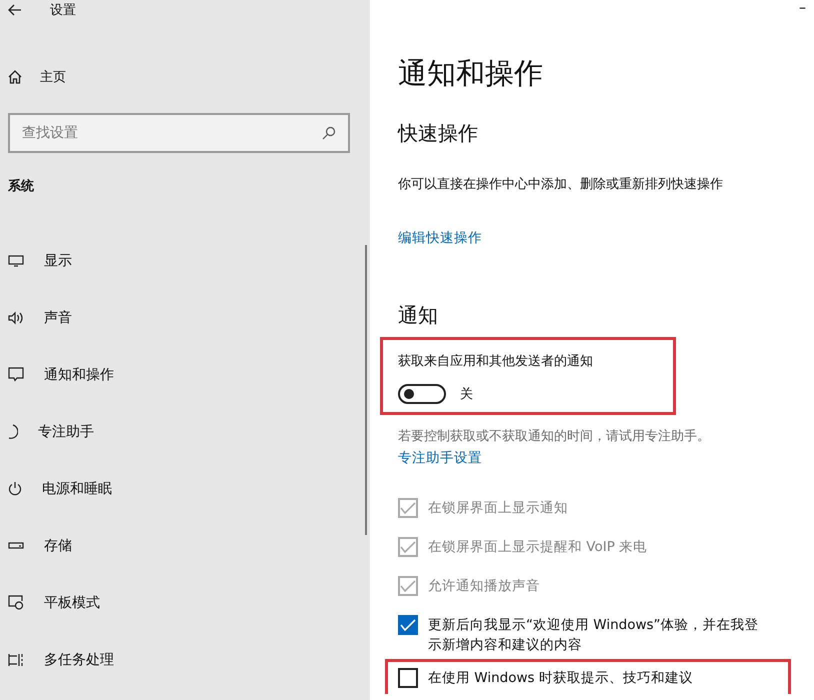  Describe the element at coordinates (418, 315) in the screenshot. I see `section-heading: 通知` at that location.